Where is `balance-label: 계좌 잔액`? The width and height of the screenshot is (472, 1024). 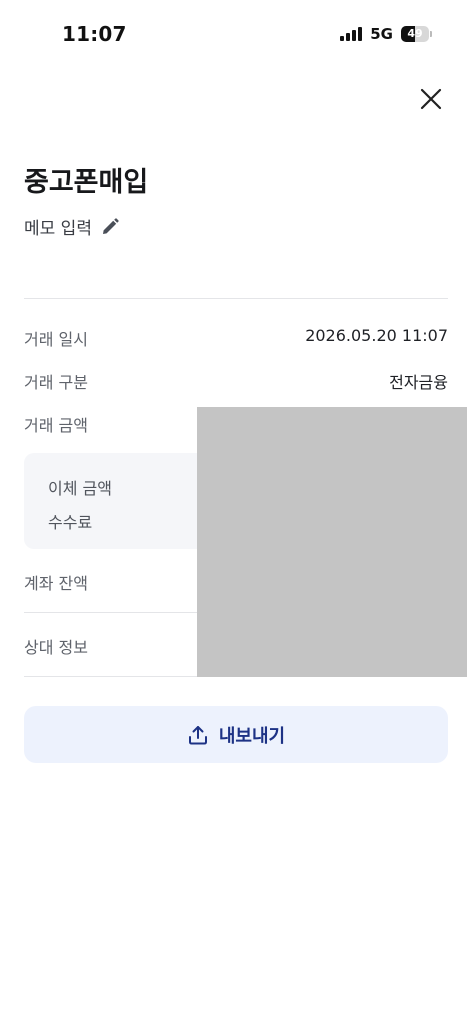 balance-label: 계좌 잔액 is located at coordinates (56, 583).